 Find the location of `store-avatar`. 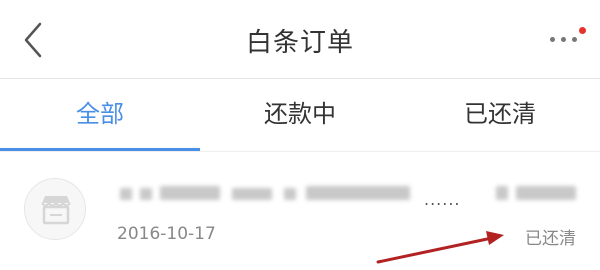

store-avatar is located at coordinates (55, 209).